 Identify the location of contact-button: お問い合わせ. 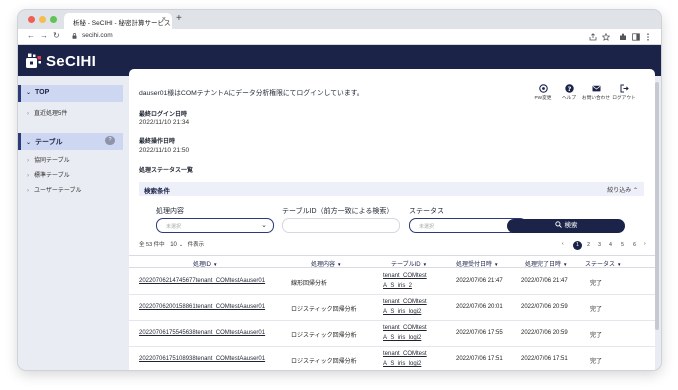
(596, 92).